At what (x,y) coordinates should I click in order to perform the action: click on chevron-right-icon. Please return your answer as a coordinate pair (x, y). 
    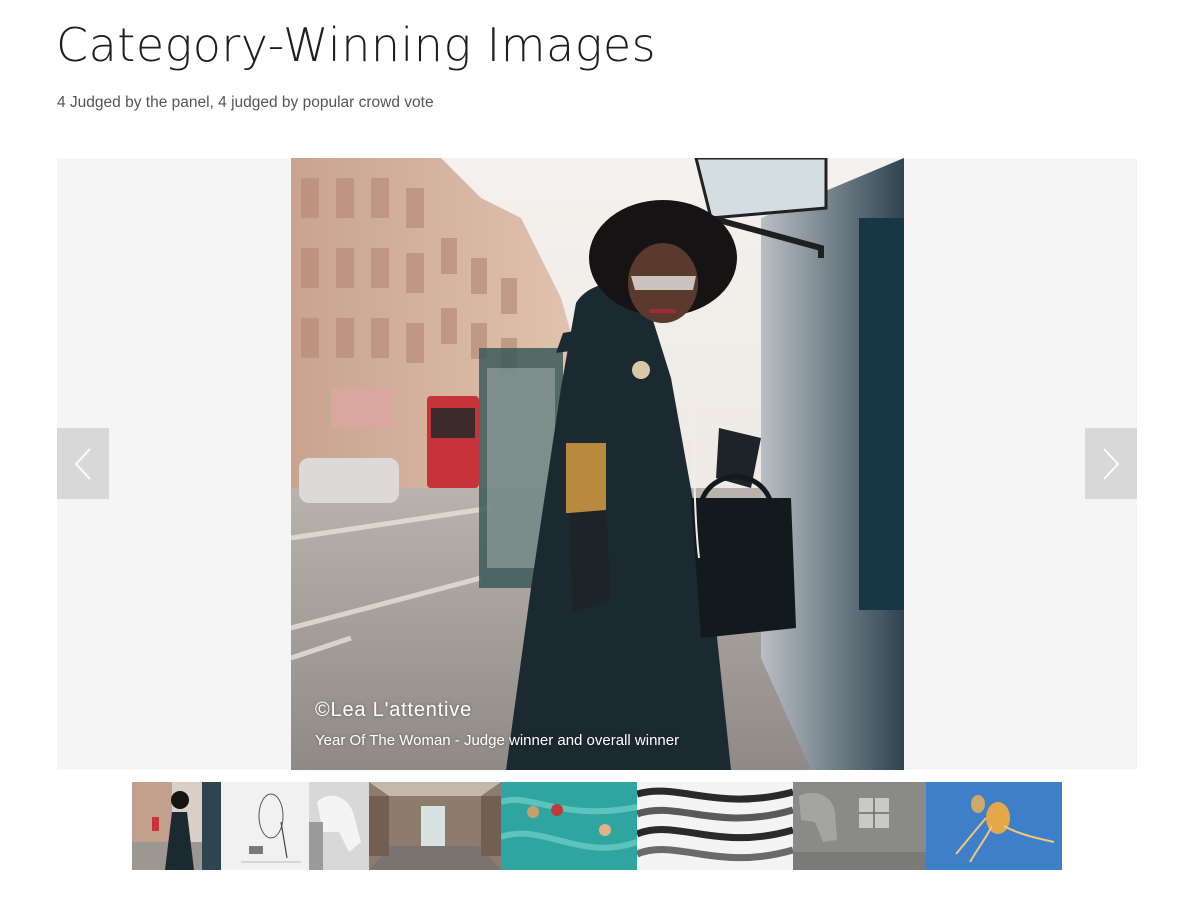
    Looking at the image, I should click on (1111, 463).